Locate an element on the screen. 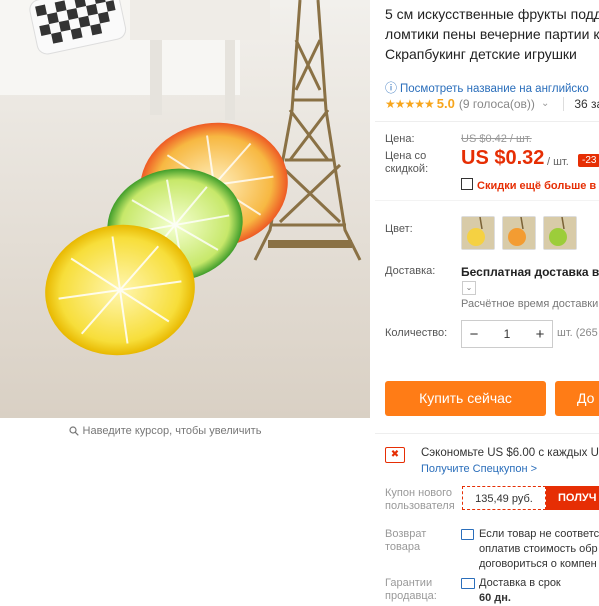 This screenshot has width=599, height=606. rating-value: 5.0 is located at coordinates (445, 103).